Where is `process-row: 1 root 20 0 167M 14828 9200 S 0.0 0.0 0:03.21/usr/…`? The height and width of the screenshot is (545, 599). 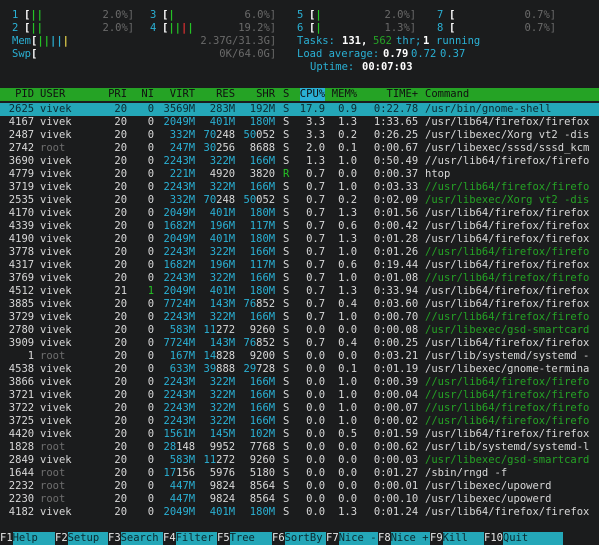
process-row: 1 root 20 0 167M 14828 9200 S 0.0 0.0 0:03.21/usr/… is located at coordinates (299, 356).